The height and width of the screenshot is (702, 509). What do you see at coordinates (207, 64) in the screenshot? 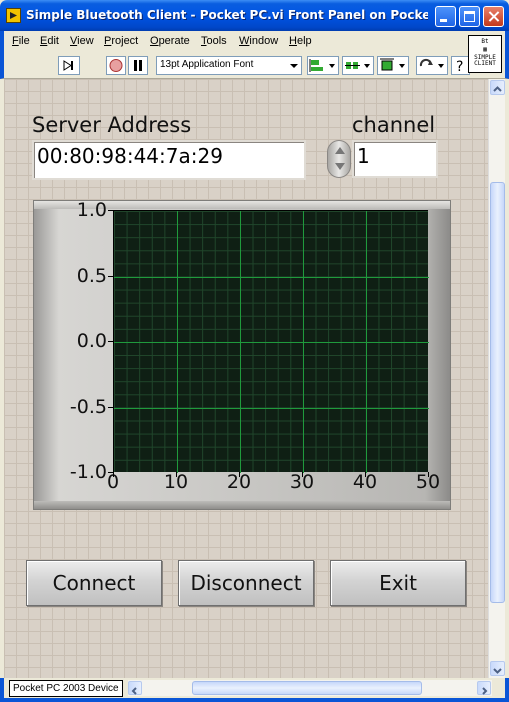
I see `font-select-value: 13pt Application Font` at bounding box center [207, 64].